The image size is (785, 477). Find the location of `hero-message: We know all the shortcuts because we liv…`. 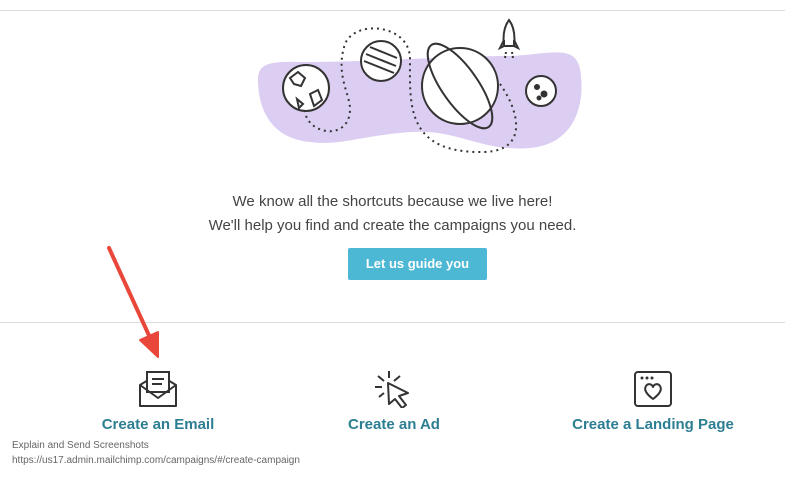

hero-message: We know all the shortcuts because we liv… is located at coordinates (392, 214).